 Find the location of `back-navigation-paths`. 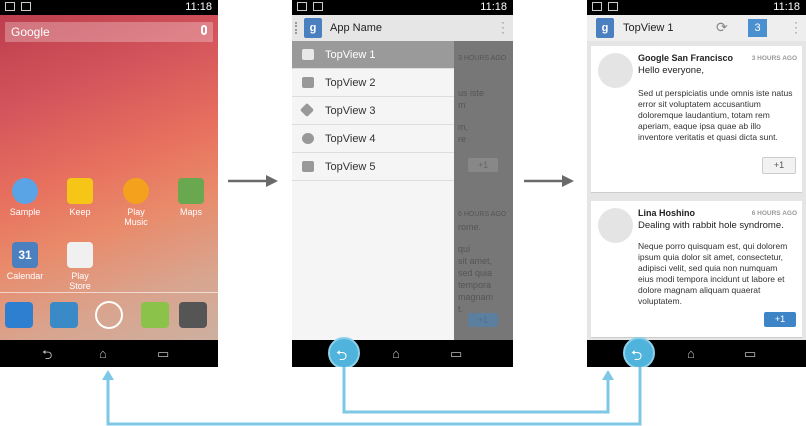

back-navigation-paths is located at coordinates (372, 396).